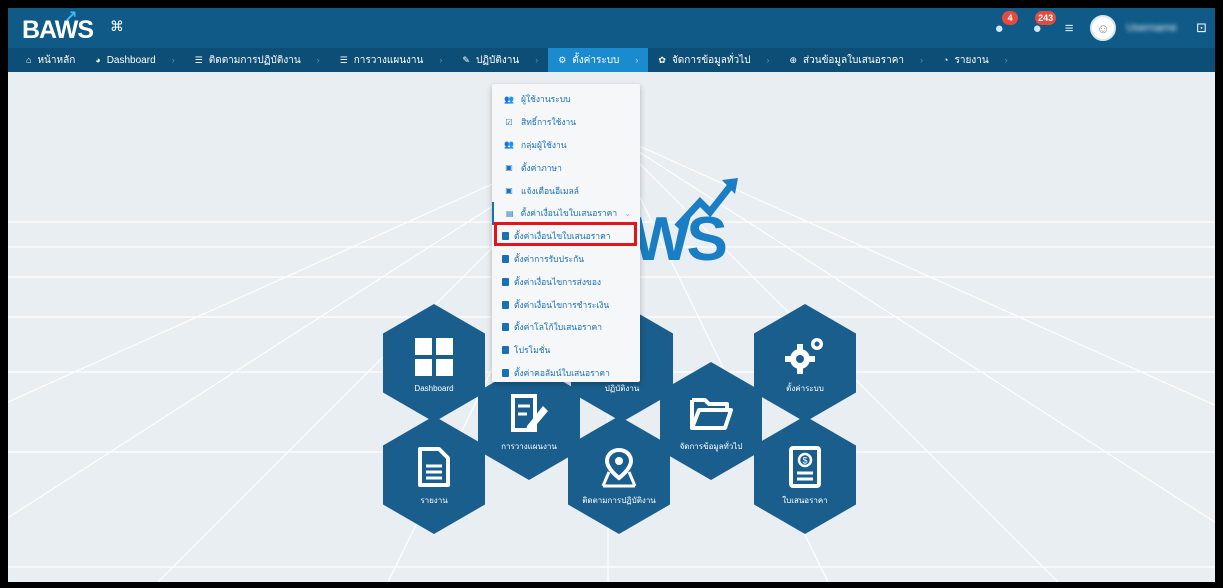 The width and height of the screenshot is (1223, 588). I want to click on logo-arrow-icon: ↗, so click(70, 17).